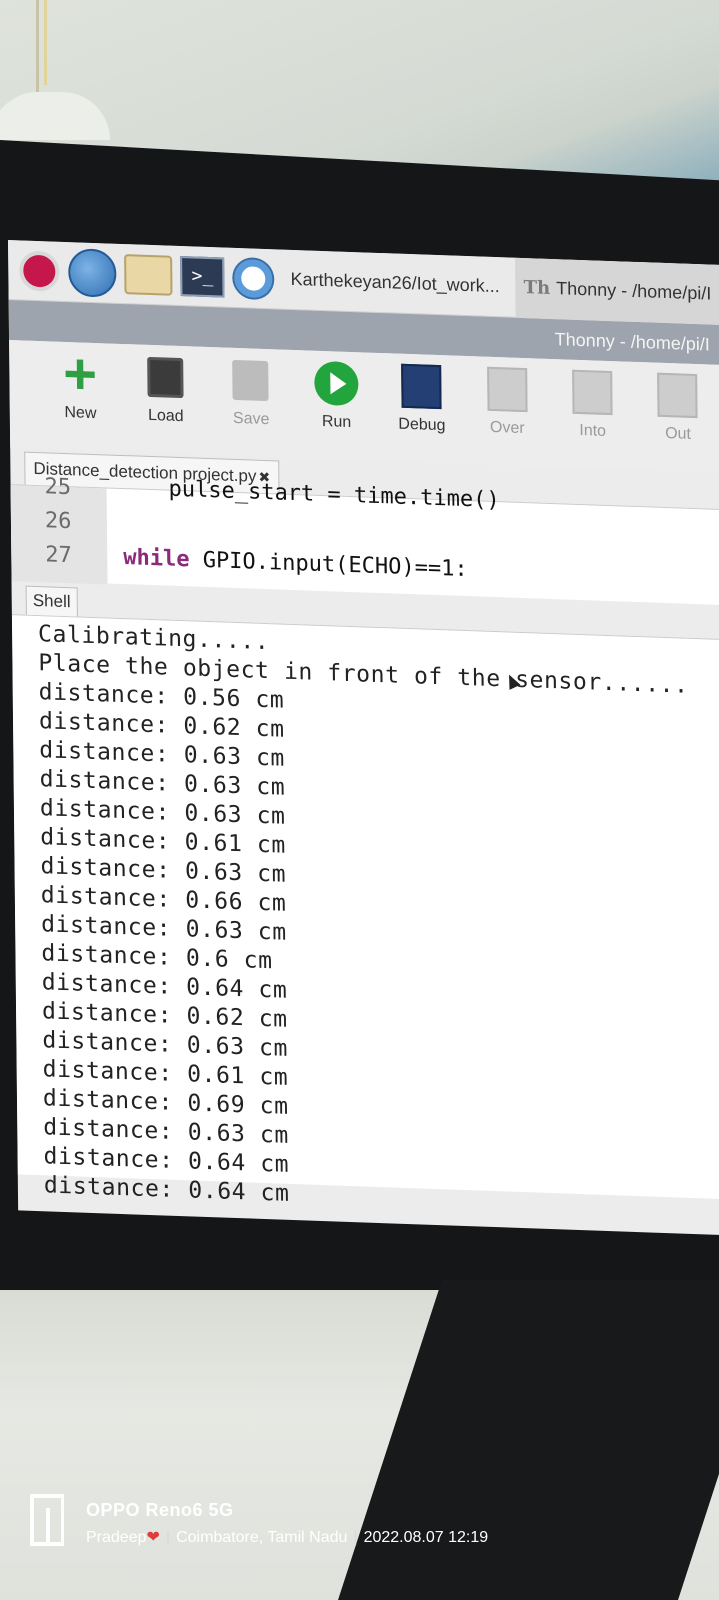 The image size is (719, 1600). What do you see at coordinates (507, 428) in the screenshot?
I see `step-over-label: Over` at bounding box center [507, 428].